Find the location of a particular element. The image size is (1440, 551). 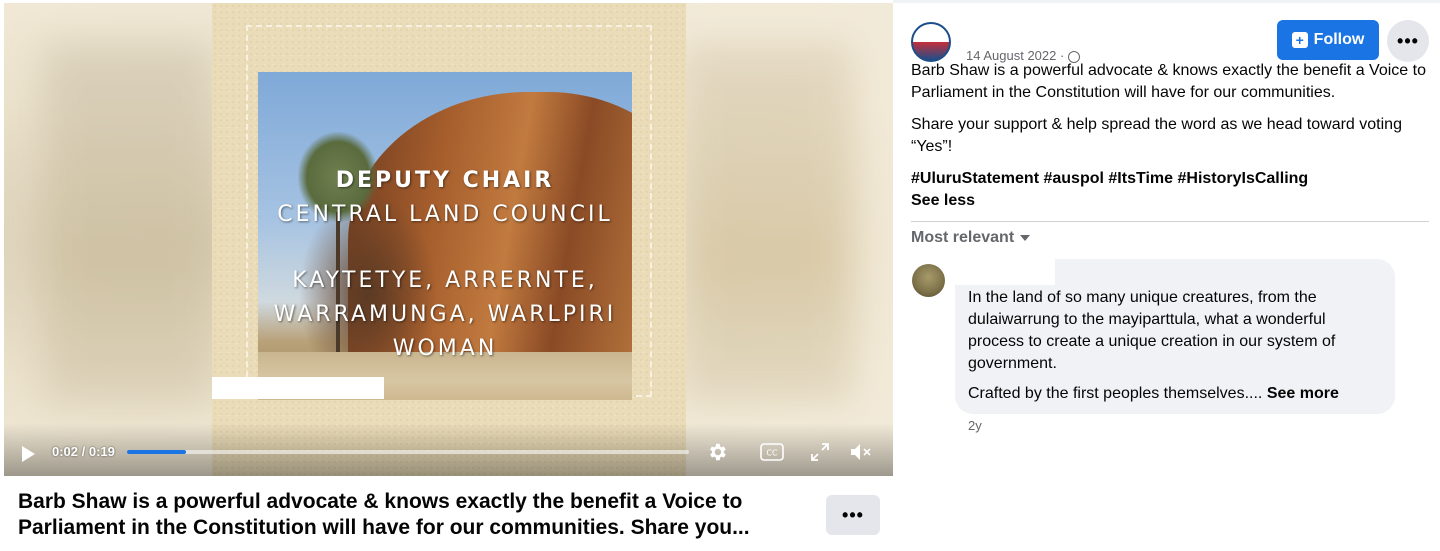

video-overlay-line-2: CENTRAL LAND COUNCIL is located at coordinates (445, 214).